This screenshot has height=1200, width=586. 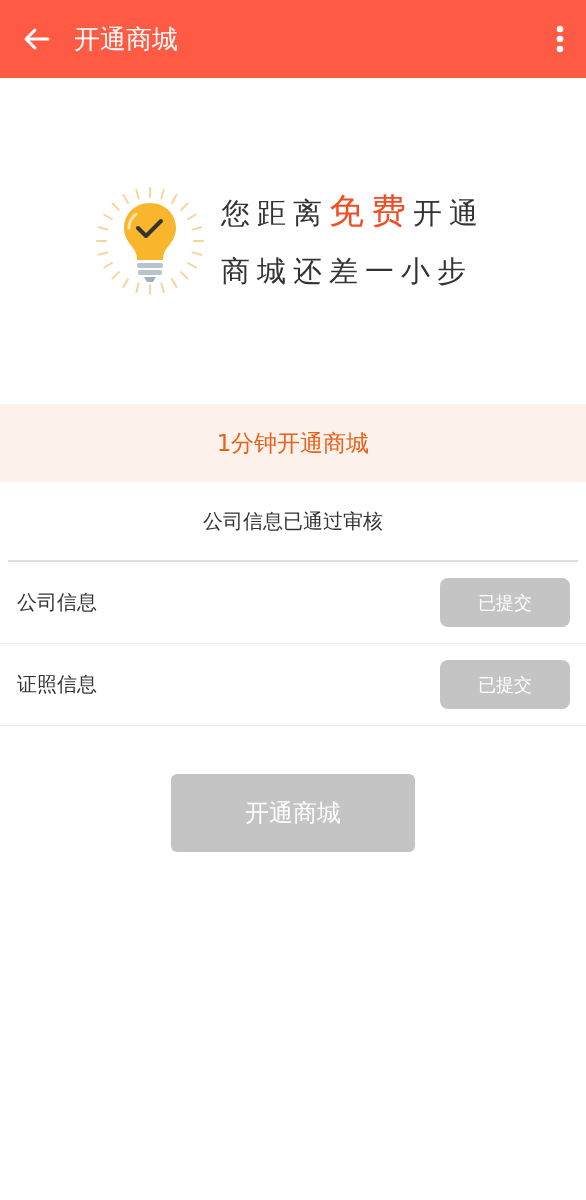 What do you see at coordinates (293, 443) in the screenshot?
I see `promo-title: 1分钟开通商城` at bounding box center [293, 443].